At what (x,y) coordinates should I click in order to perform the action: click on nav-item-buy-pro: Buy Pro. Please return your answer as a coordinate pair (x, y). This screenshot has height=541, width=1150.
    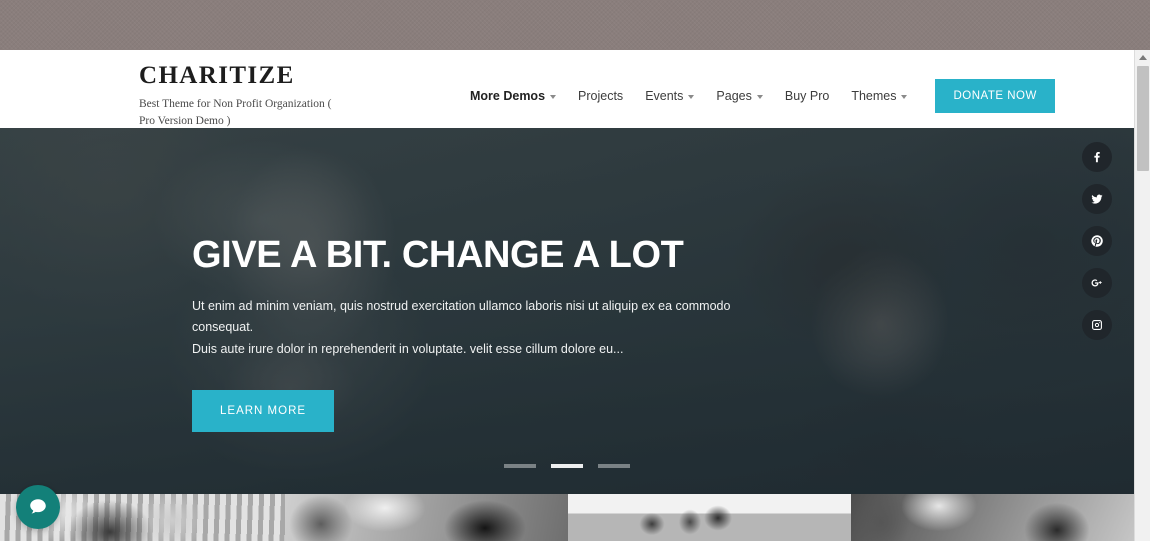
    Looking at the image, I should click on (807, 96).